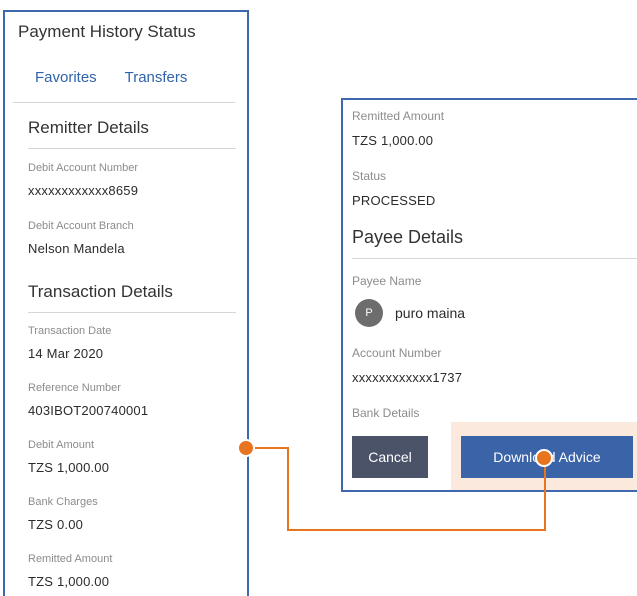 This screenshot has width=637, height=596. What do you see at coordinates (156, 77) in the screenshot?
I see `tab-transfers: Transfers` at bounding box center [156, 77].